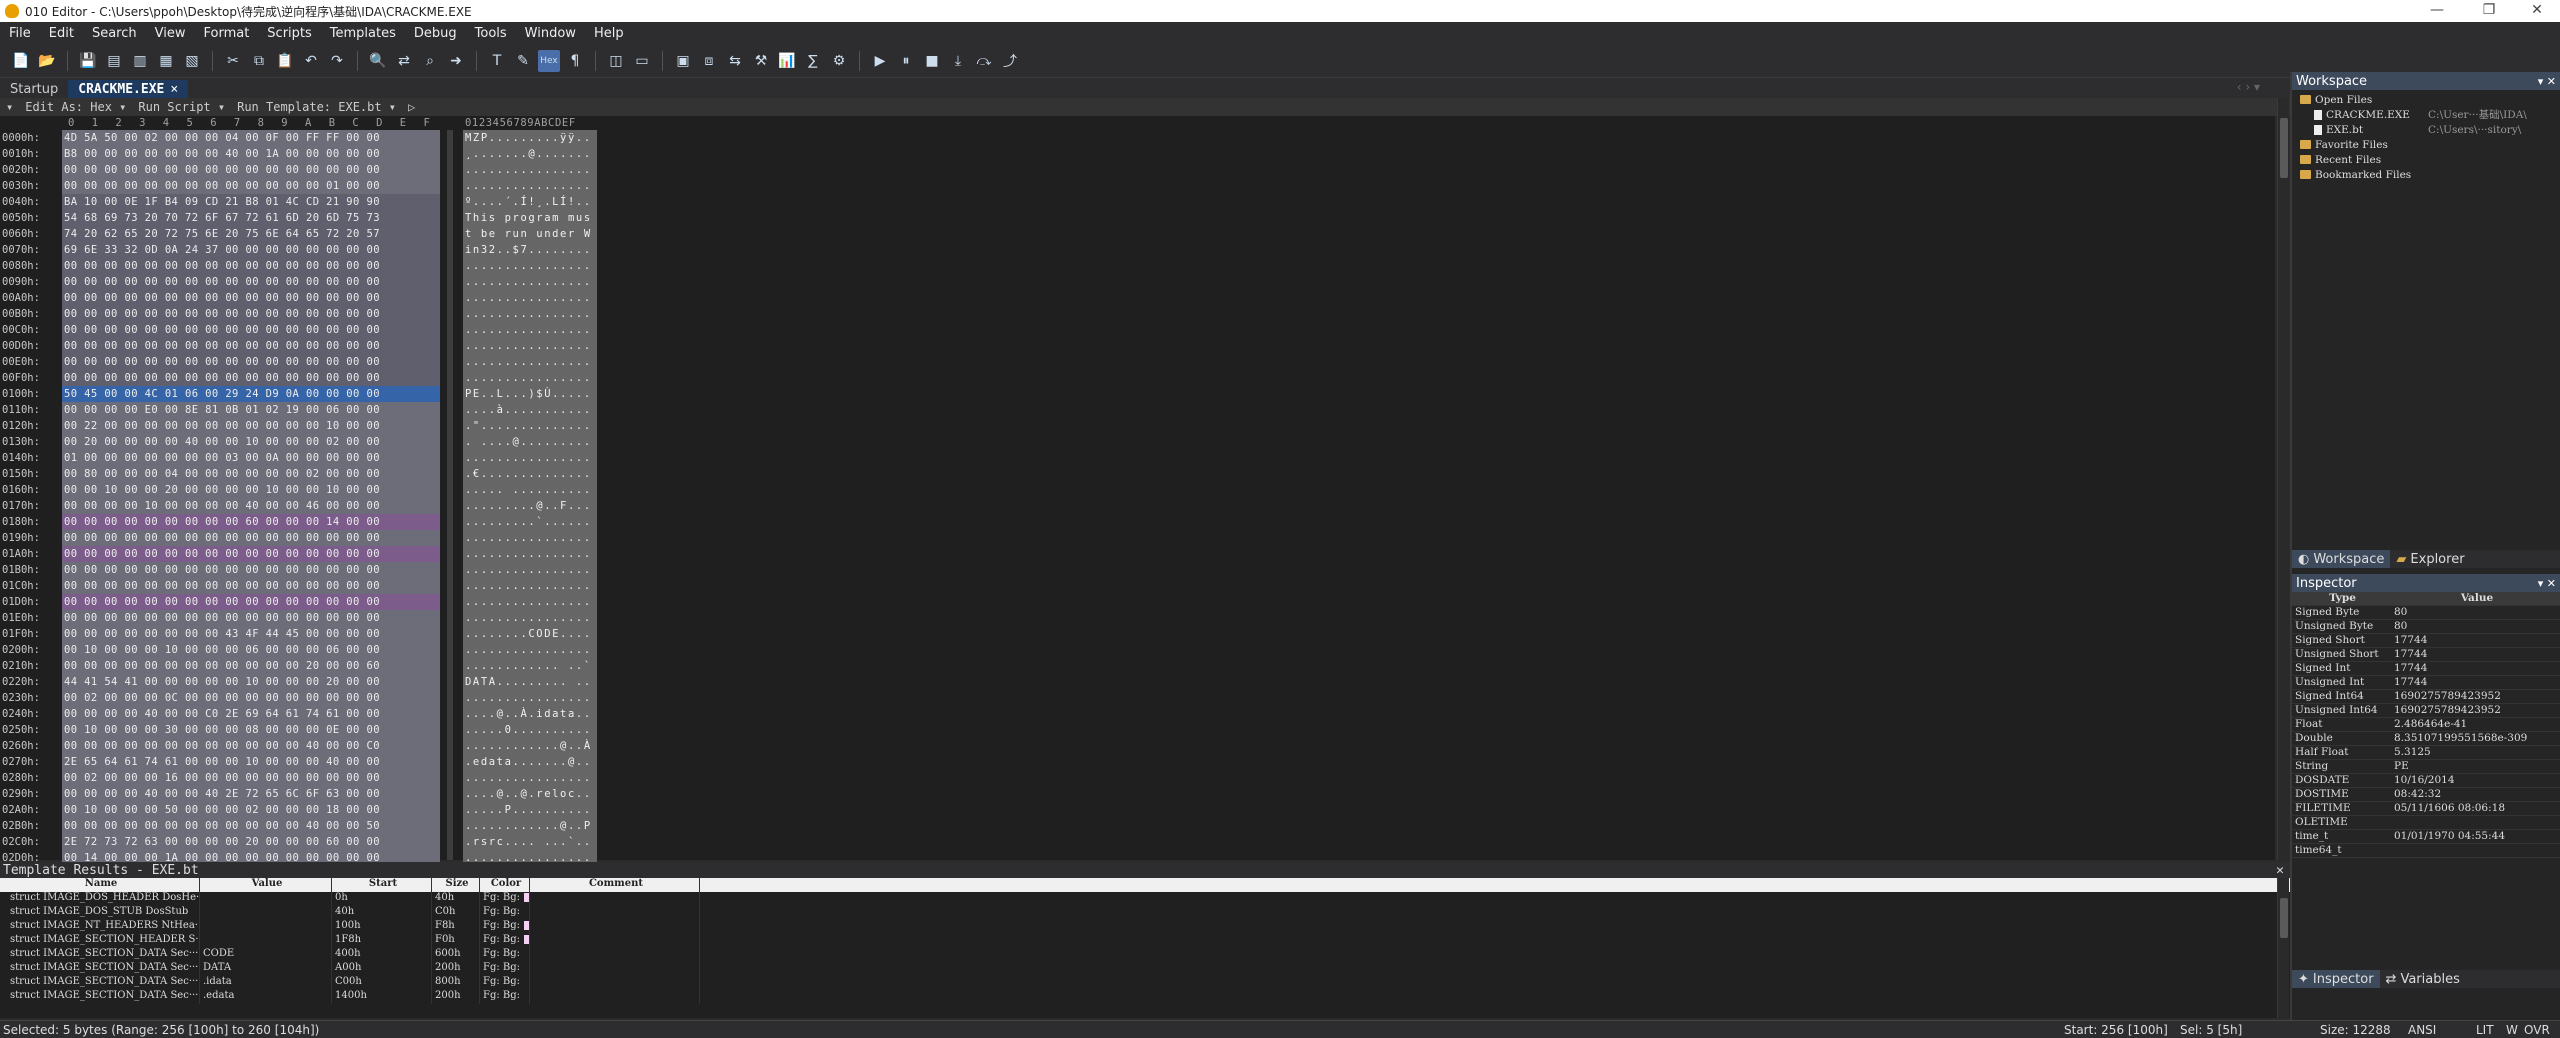 This screenshot has width=2560, height=1038. I want to click on cut-icon: ✂, so click(233, 61).